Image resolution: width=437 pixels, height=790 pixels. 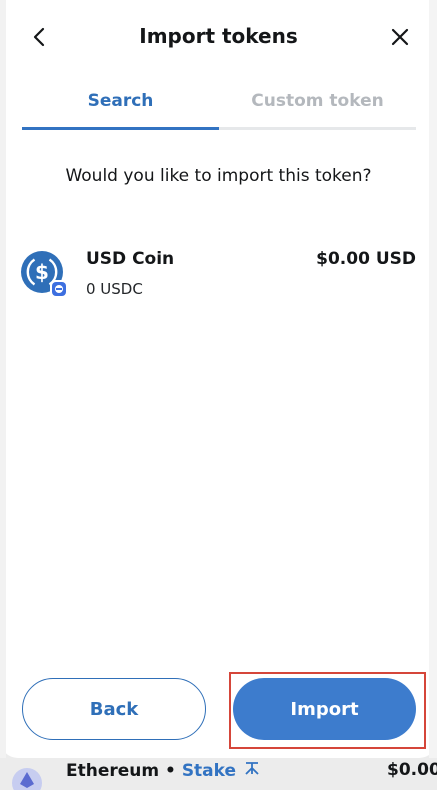 I want to click on tab-bar: Search Custom token, so click(x=219, y=106).